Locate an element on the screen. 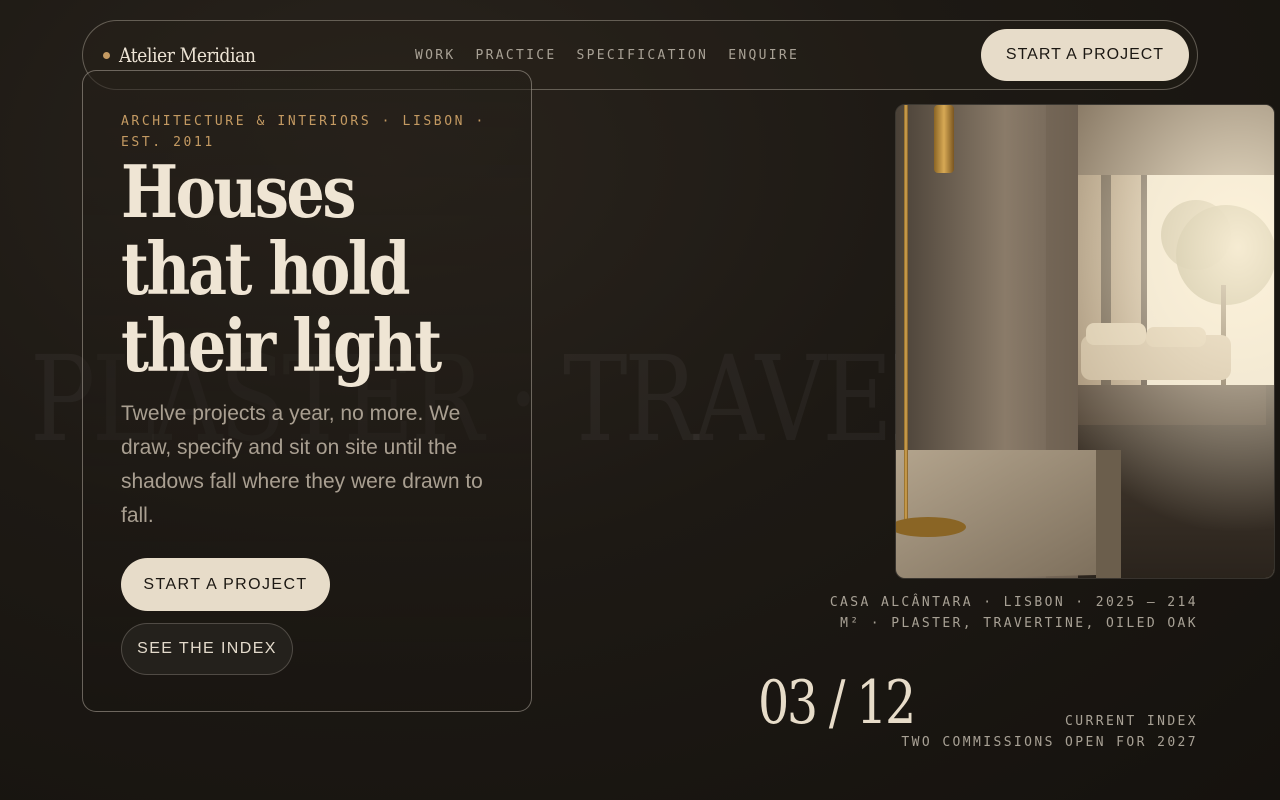 The height and width of the screenshot is (800, 1280). nav-link-specification: SPECIFICATION is located at coordinates (643, 55).